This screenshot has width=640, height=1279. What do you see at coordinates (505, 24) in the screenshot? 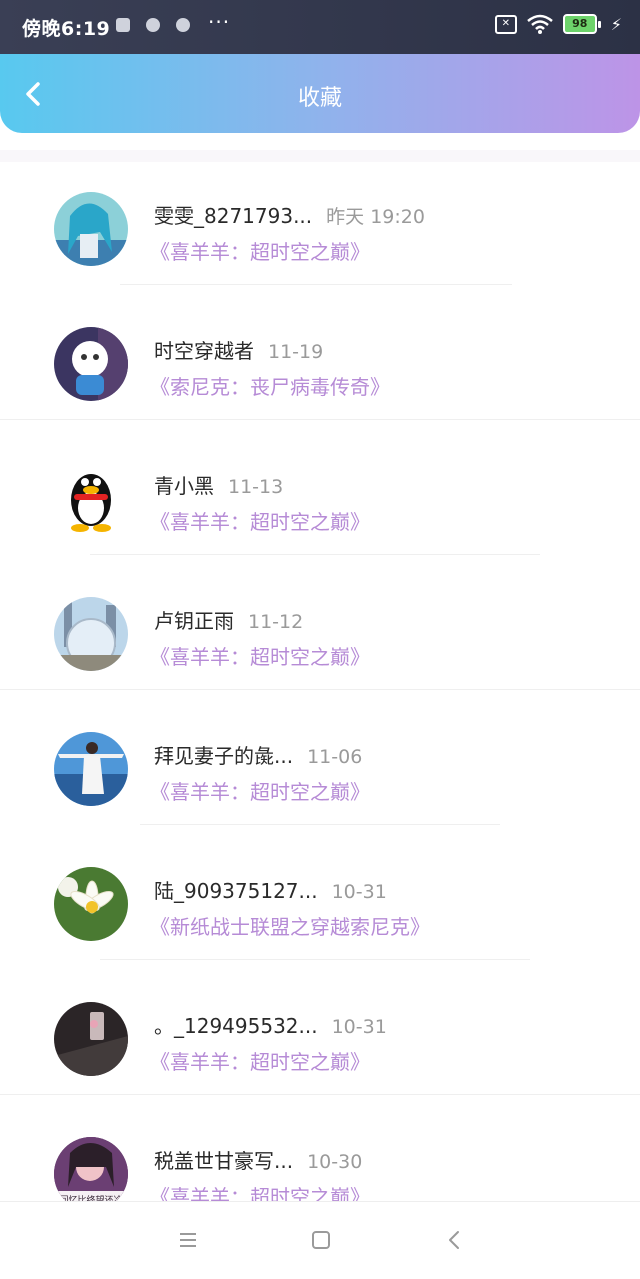
I see `sim-disabled-icon: ✕` at bounding box center [505, 24].